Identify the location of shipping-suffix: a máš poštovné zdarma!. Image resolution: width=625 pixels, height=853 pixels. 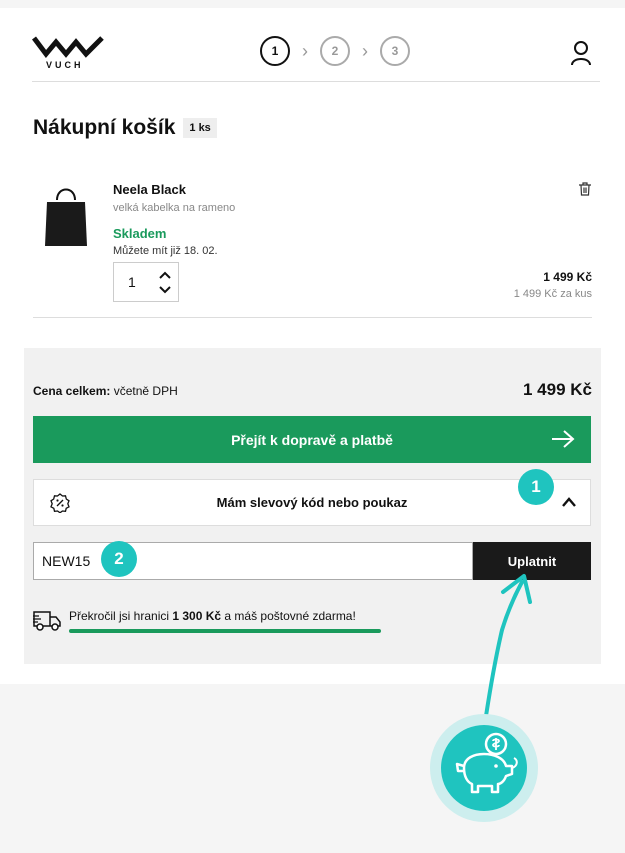
(290, 616).